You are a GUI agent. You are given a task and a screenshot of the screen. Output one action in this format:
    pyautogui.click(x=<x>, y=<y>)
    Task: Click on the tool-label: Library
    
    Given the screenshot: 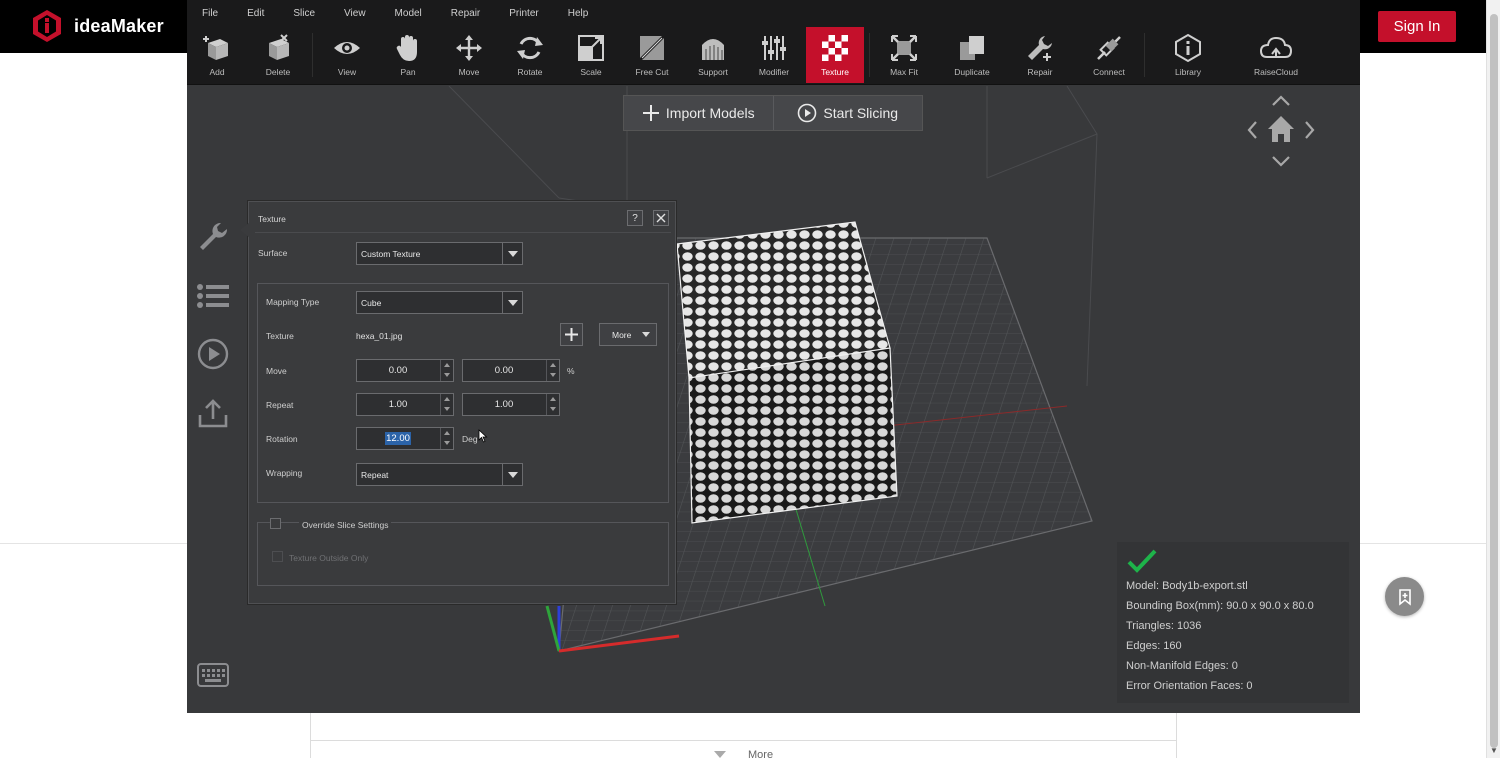 What is the action you would take?
    pyautogui.click(x=1188, y=72)
    